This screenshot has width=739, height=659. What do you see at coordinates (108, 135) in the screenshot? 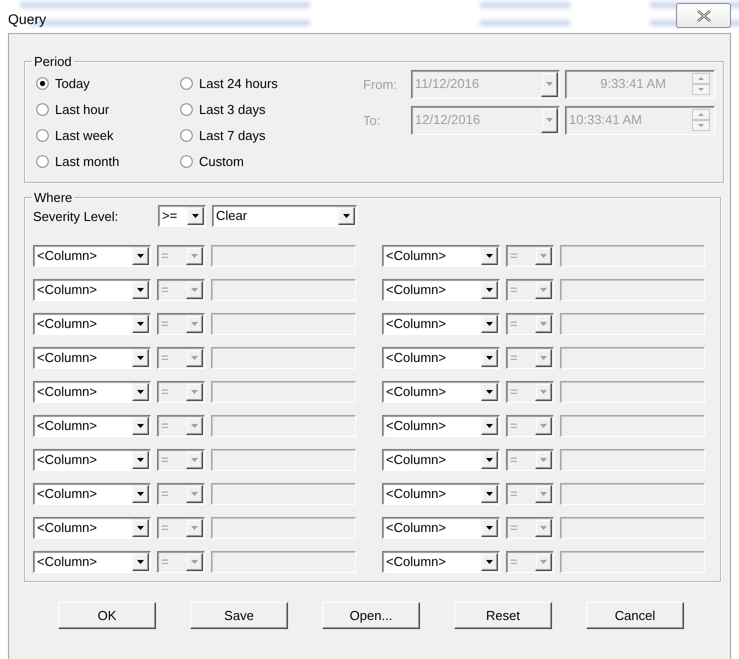
I see `radio-button: Last week` at bounding box center [108, 135].